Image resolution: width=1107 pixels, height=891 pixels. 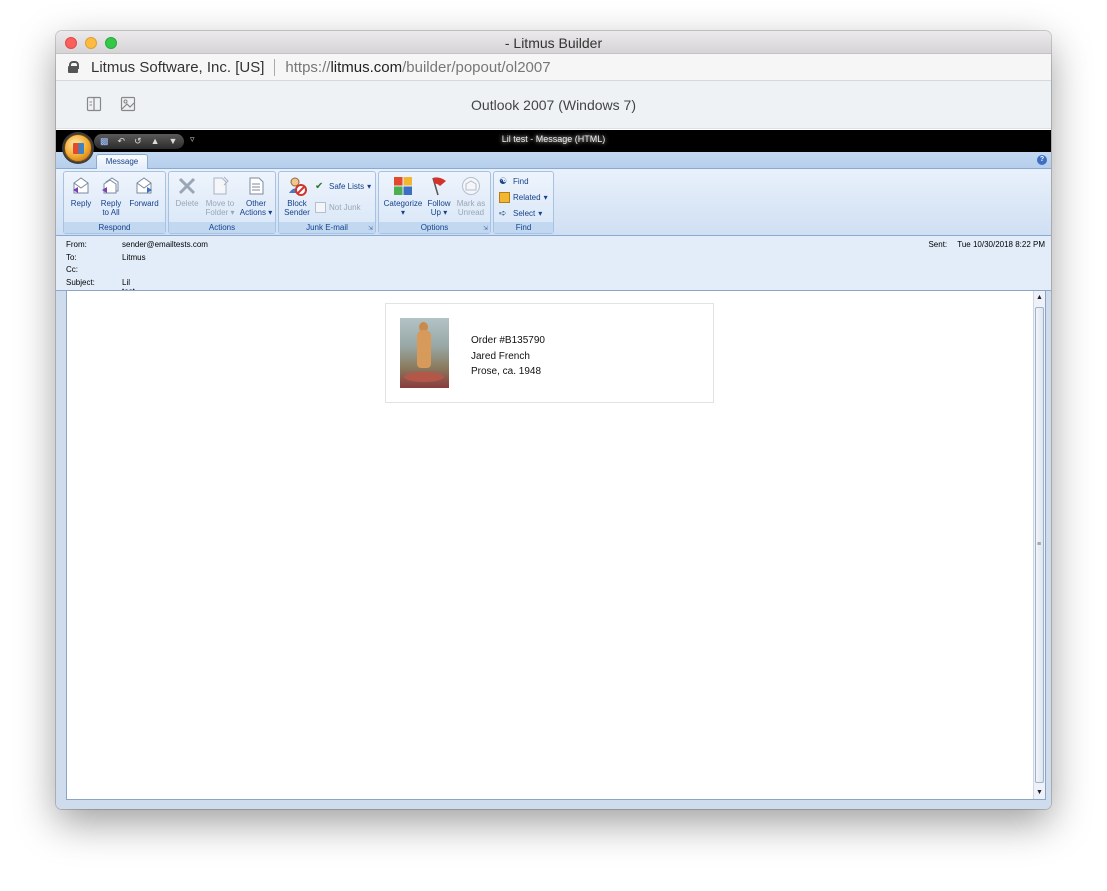 I want to click on site-identity: Litmus Software, Inc. [US], so click(x=178, y=67).